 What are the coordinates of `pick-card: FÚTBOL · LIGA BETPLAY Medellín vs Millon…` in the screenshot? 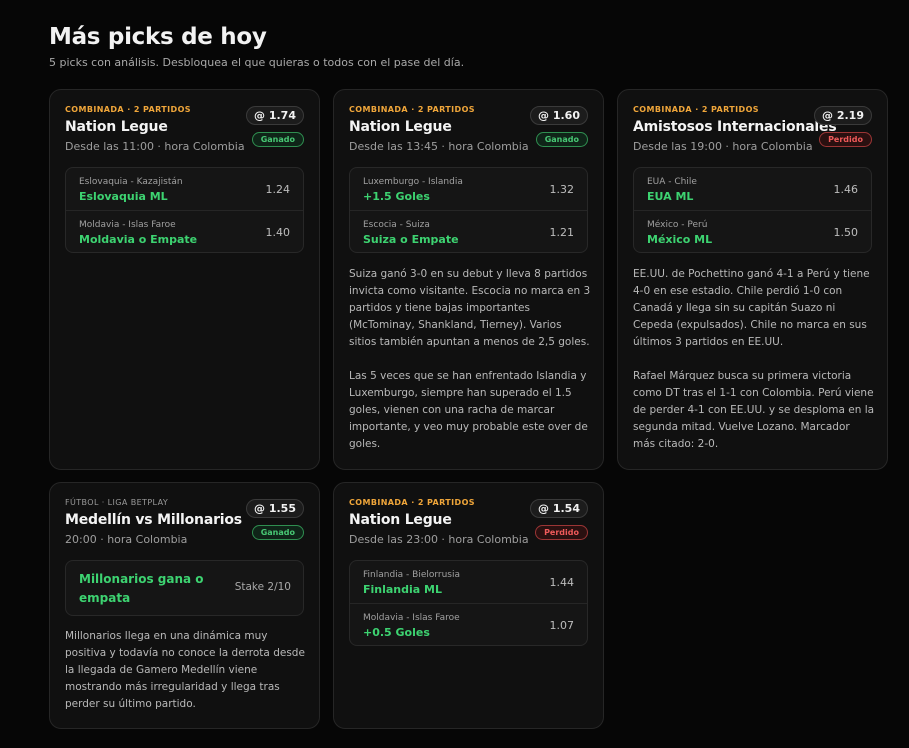 It's located at (184, 605).